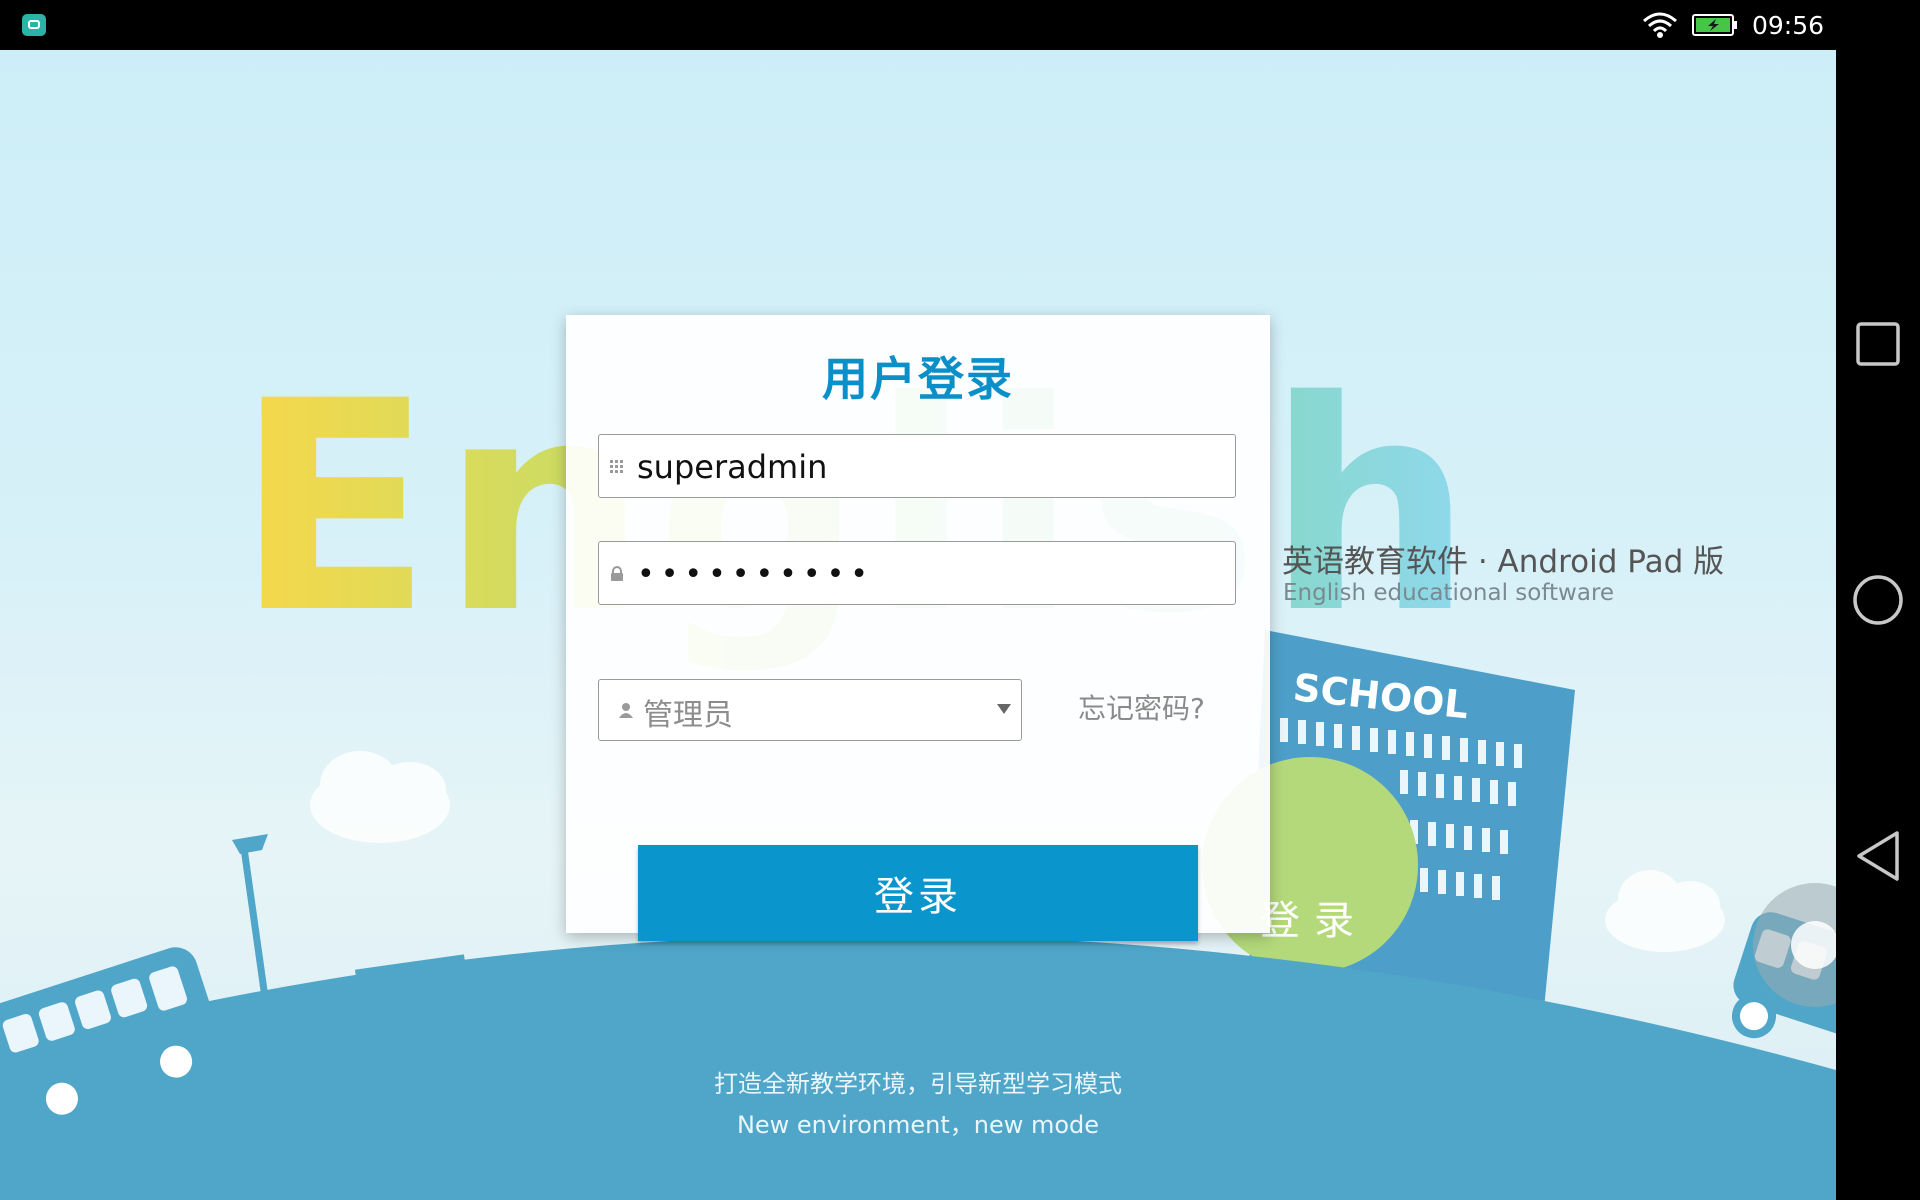  I want to click on tagline-chinese: 英语教育软件 · Android Pad 版, so click(1503, 562).